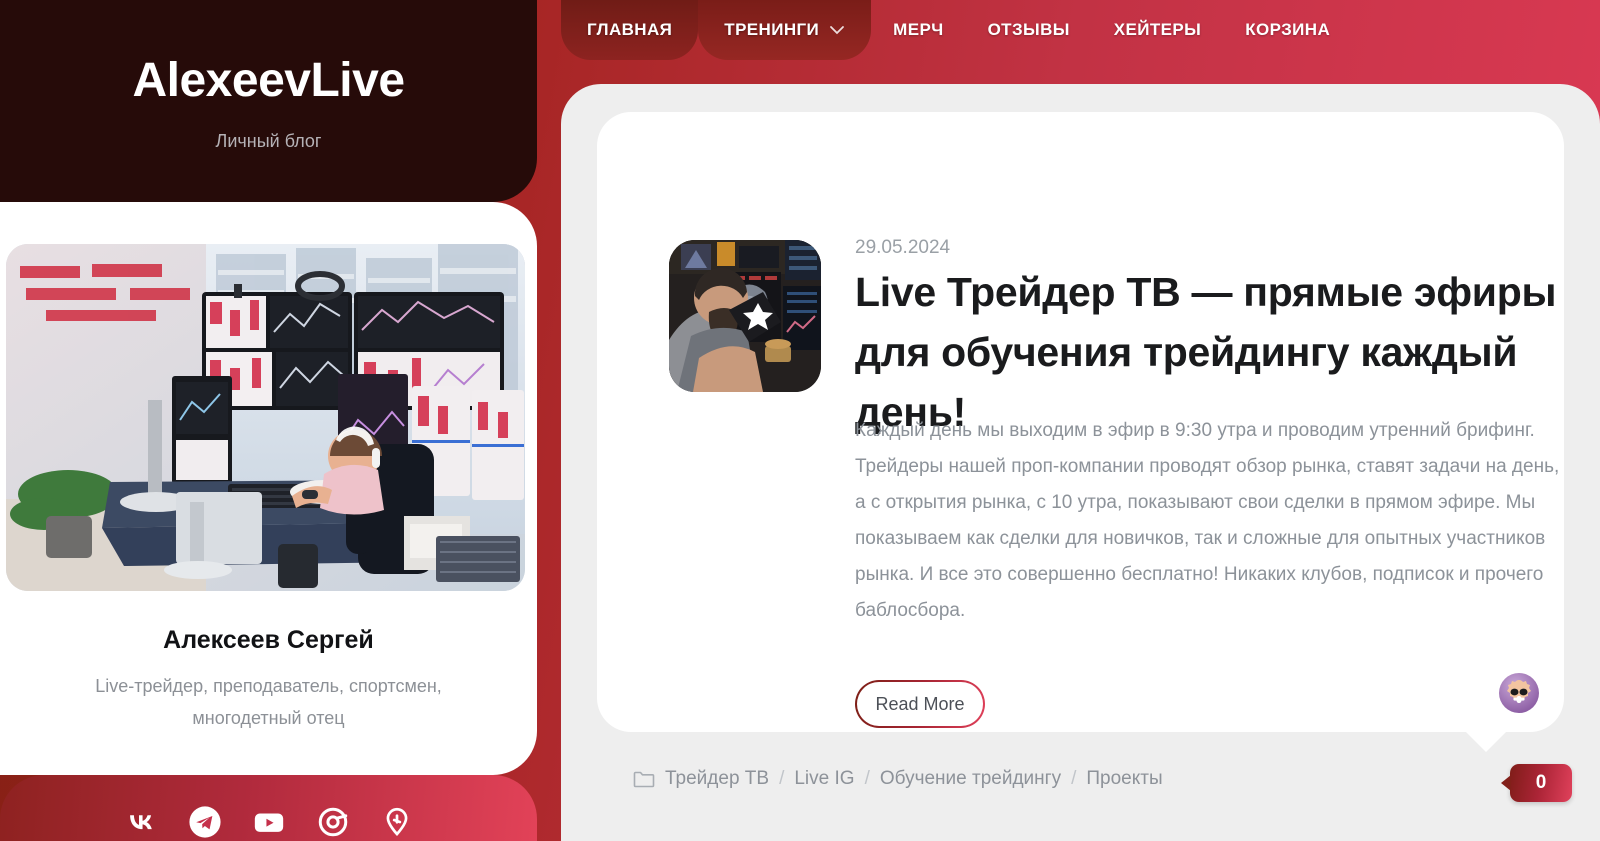  I want to click on comment-count-value: 0, so click(1541, 782).